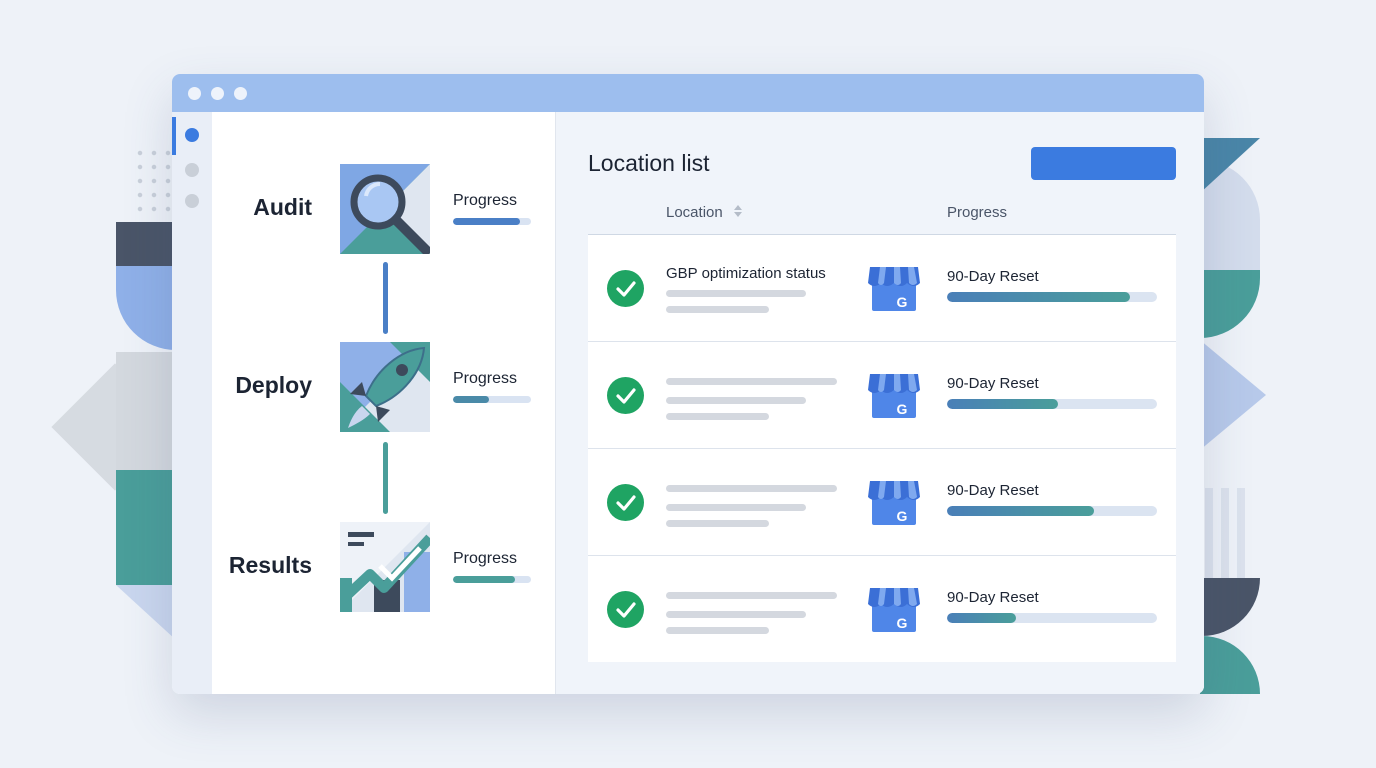 This screenshot has height=768, width=1376. What do you see at coordinates (688, 93) in the screenshot?
I see `window-titlebar` at bounding box center [688, 93].